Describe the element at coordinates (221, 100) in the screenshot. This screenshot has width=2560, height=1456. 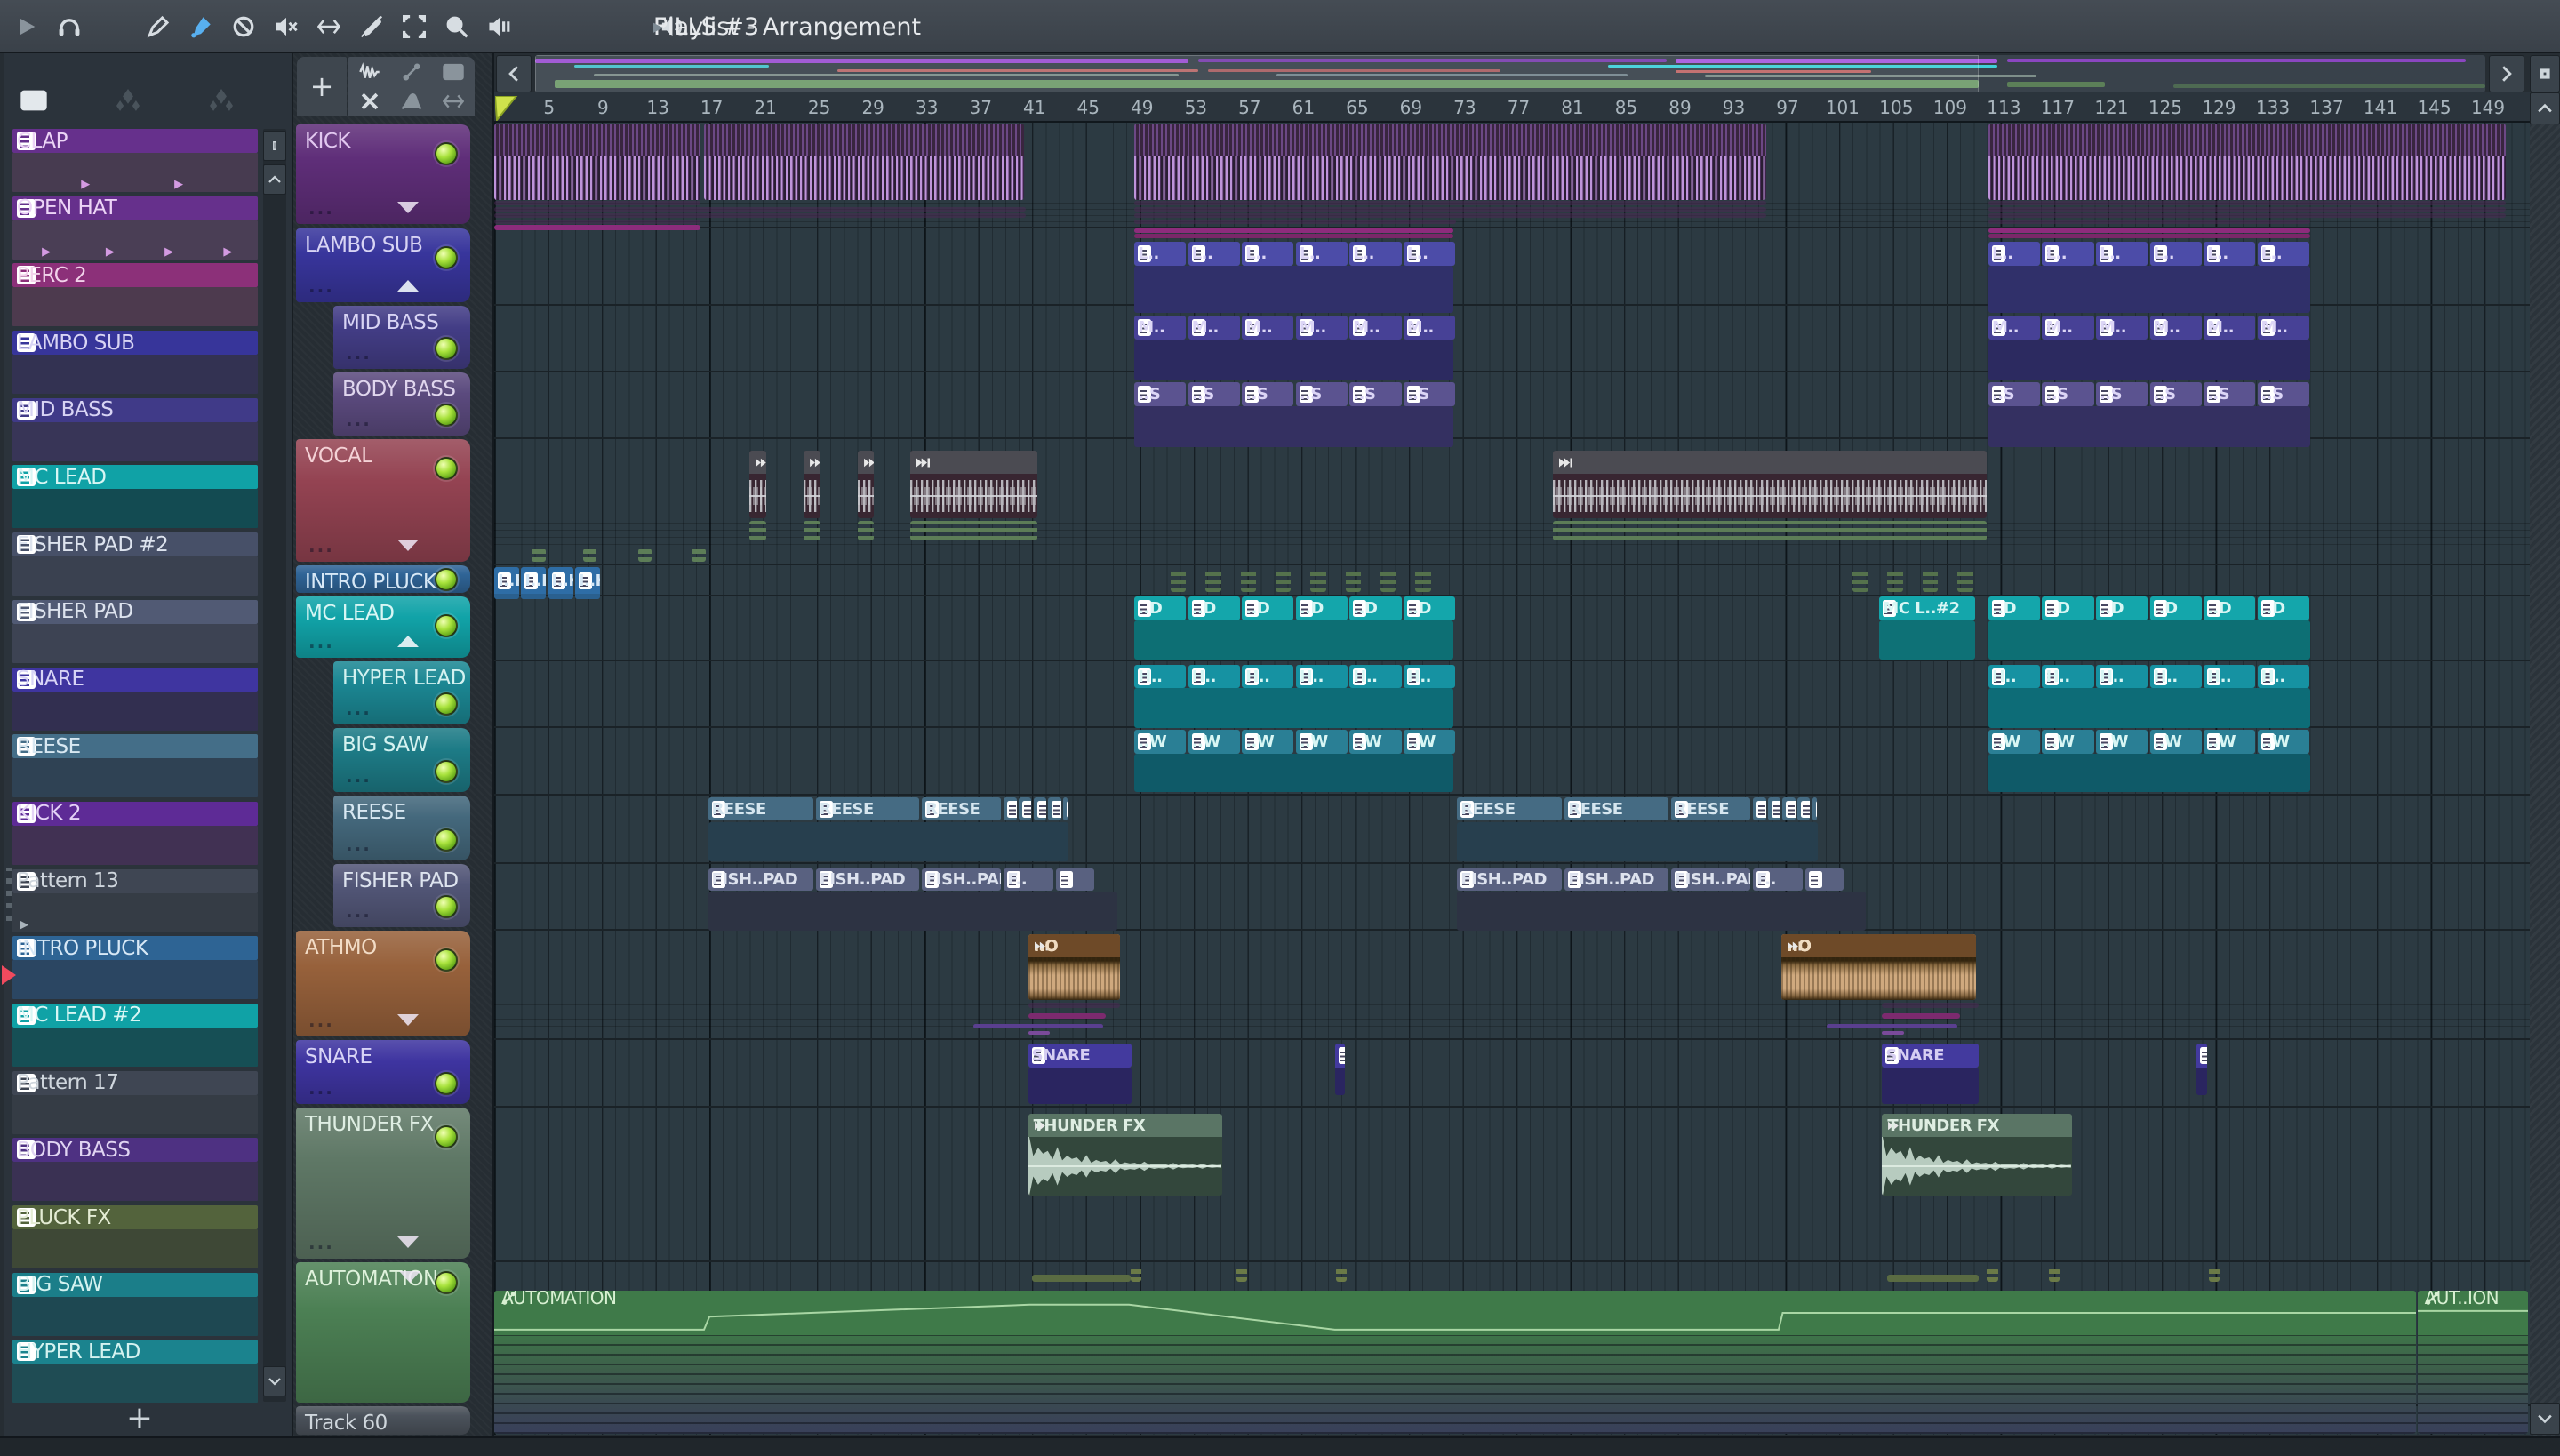
I see `star-tool-icon` at that location.